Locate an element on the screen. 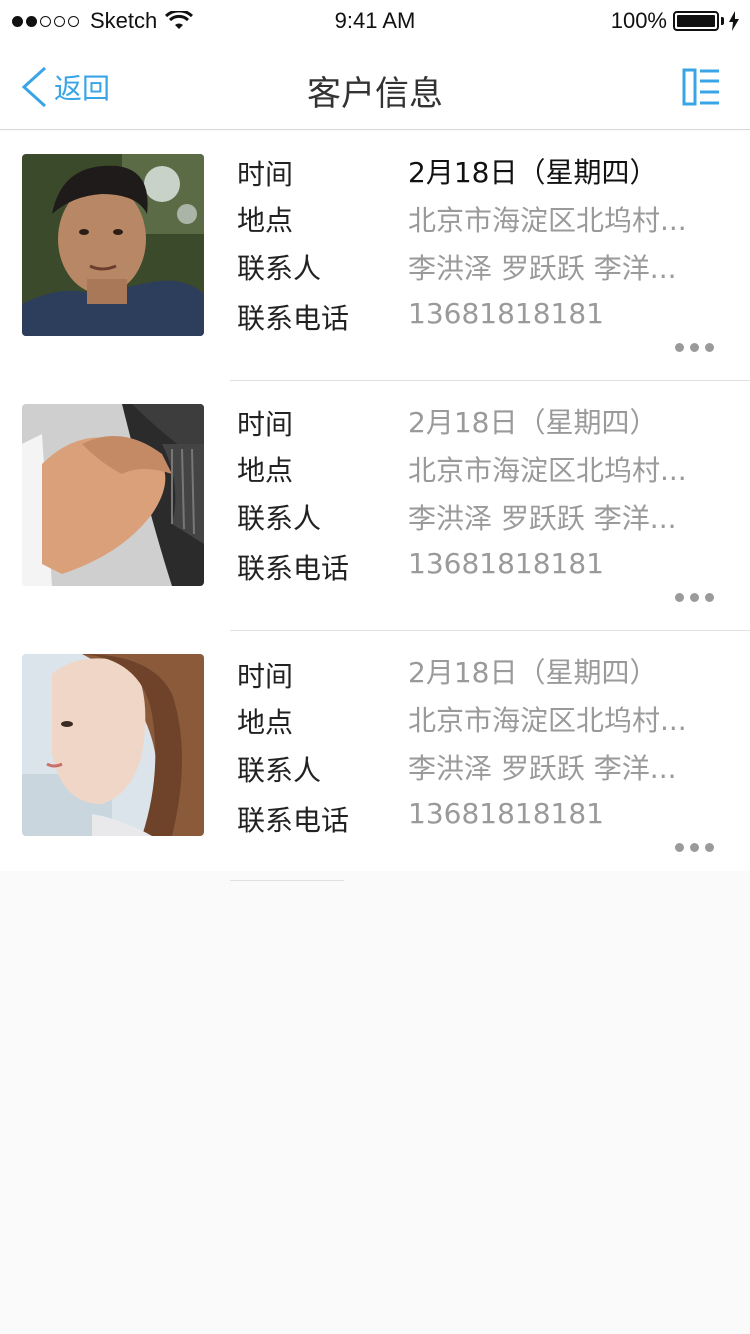 Image resolution: width=750 pixels, height=1334 pixels. charging-bolt-icon is located at coordinates (734, 21).